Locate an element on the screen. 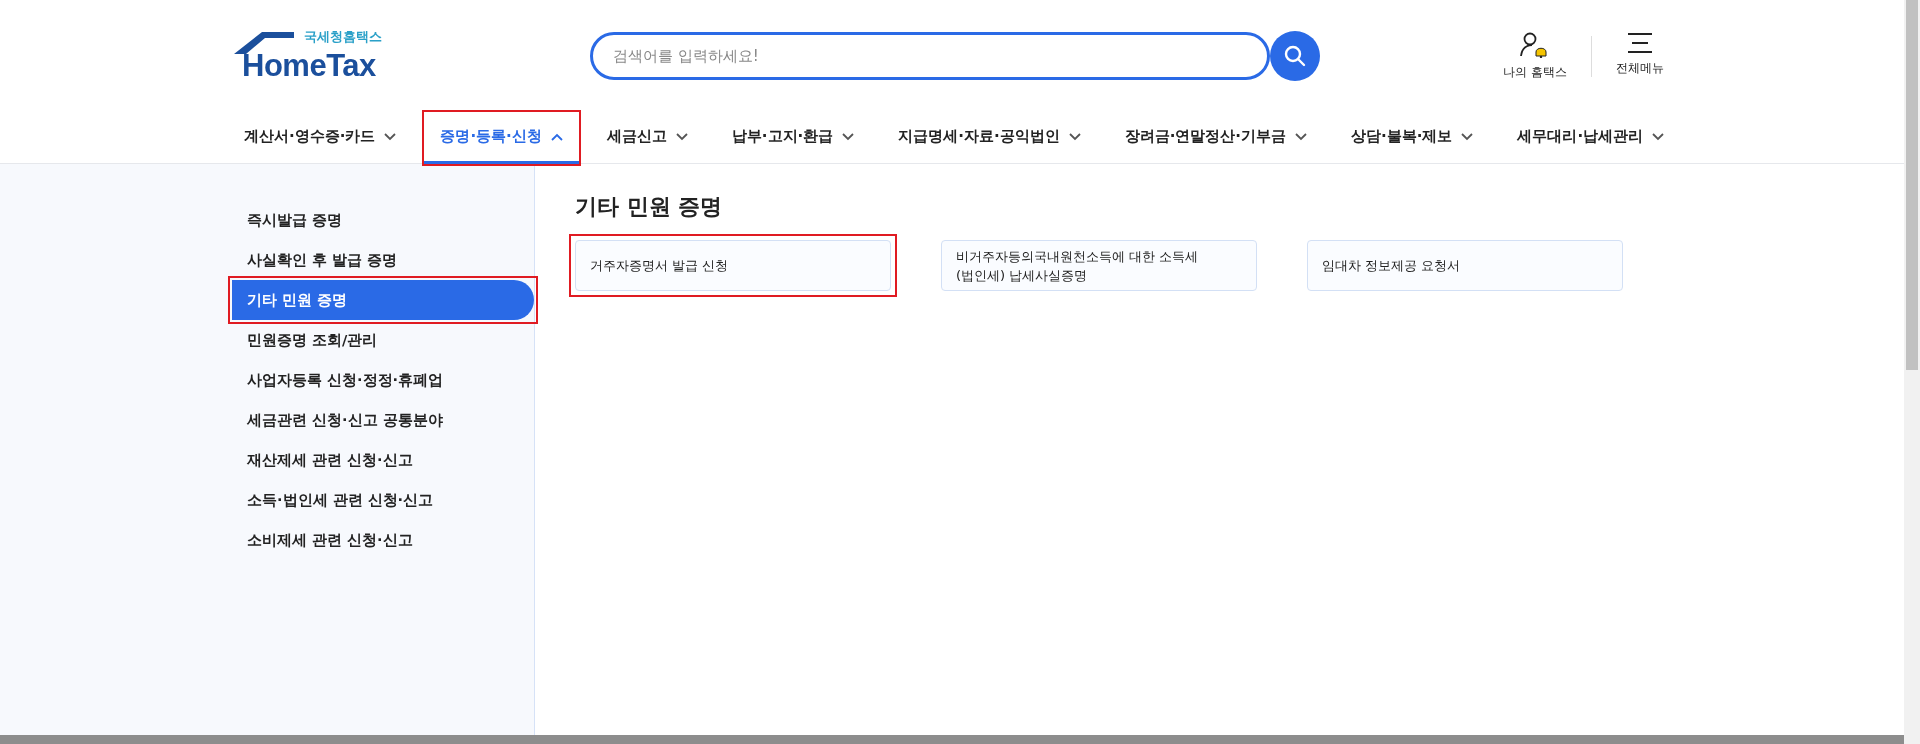 The image size is (1920, 744). full-menu-button: 전체메뉴 is located at coordinates (1640, 56).